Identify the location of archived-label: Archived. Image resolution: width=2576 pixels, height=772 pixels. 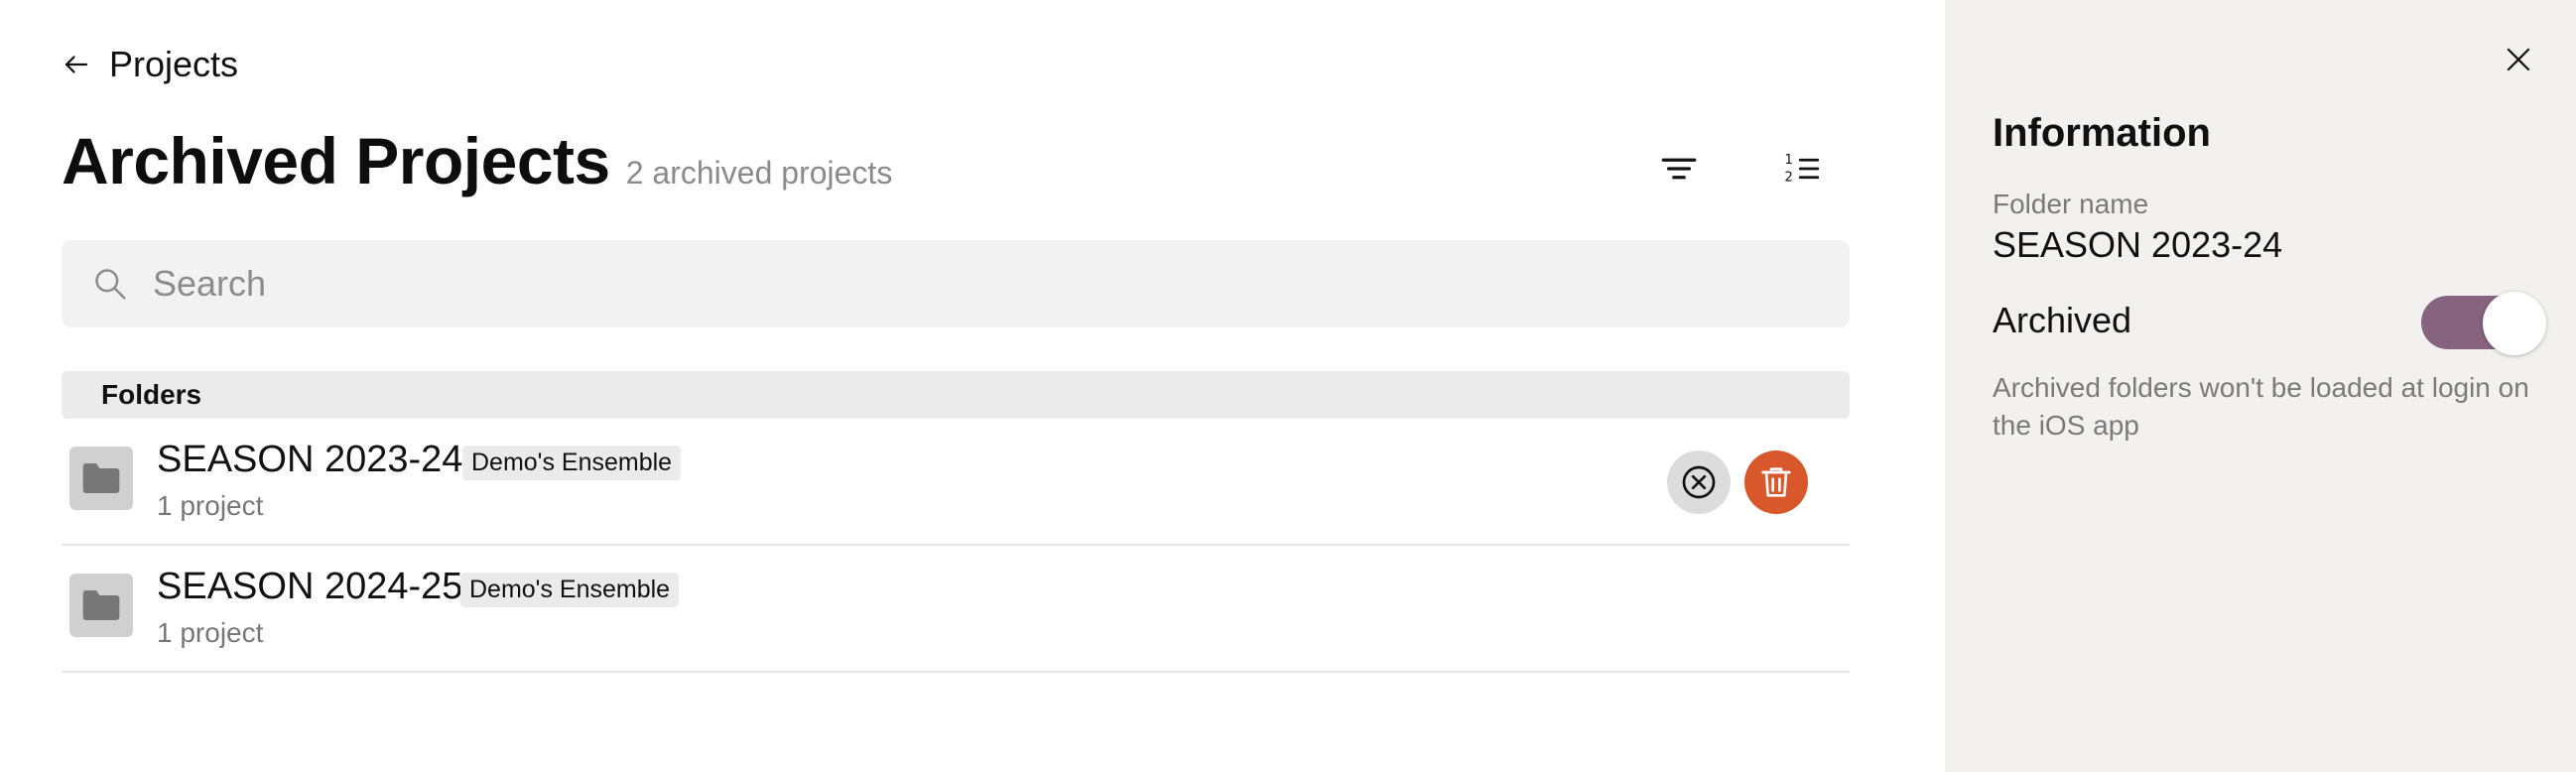
(2063, 320).